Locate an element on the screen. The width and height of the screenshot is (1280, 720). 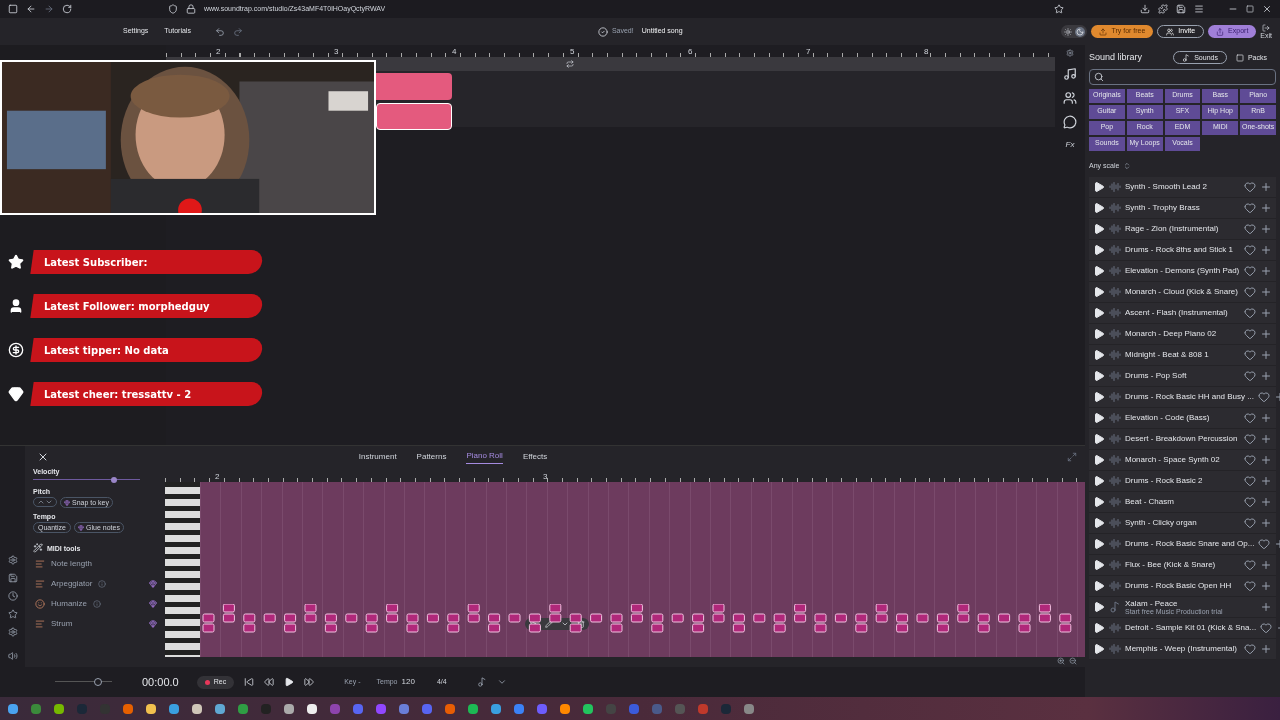
midi-tool-label: Note length is located at coordinates (71, 564).